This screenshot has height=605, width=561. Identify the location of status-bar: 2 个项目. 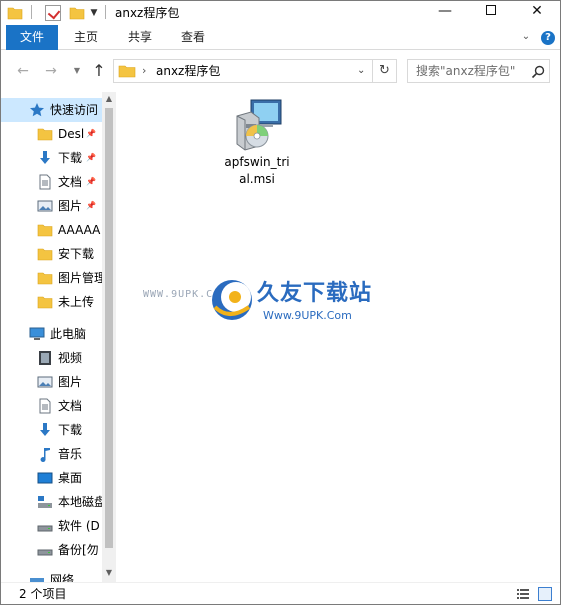
(280, 593).